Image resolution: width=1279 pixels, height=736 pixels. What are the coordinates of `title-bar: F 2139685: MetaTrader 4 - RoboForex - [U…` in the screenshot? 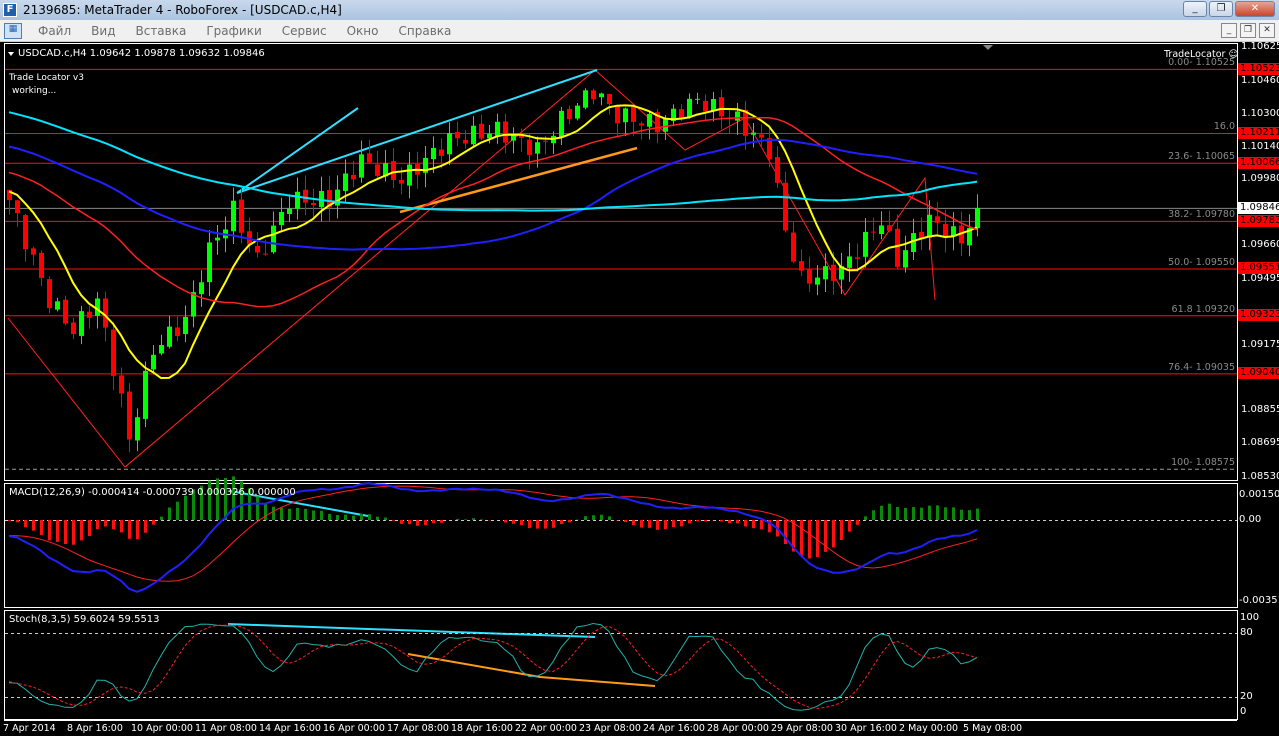 It's located at (639, 10).